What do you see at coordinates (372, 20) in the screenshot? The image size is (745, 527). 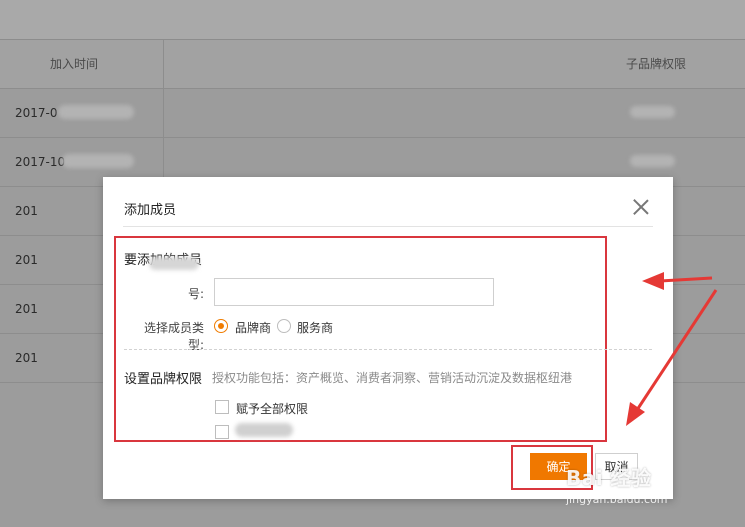 I see `background-top-bar` at bounding box center [372, 20].